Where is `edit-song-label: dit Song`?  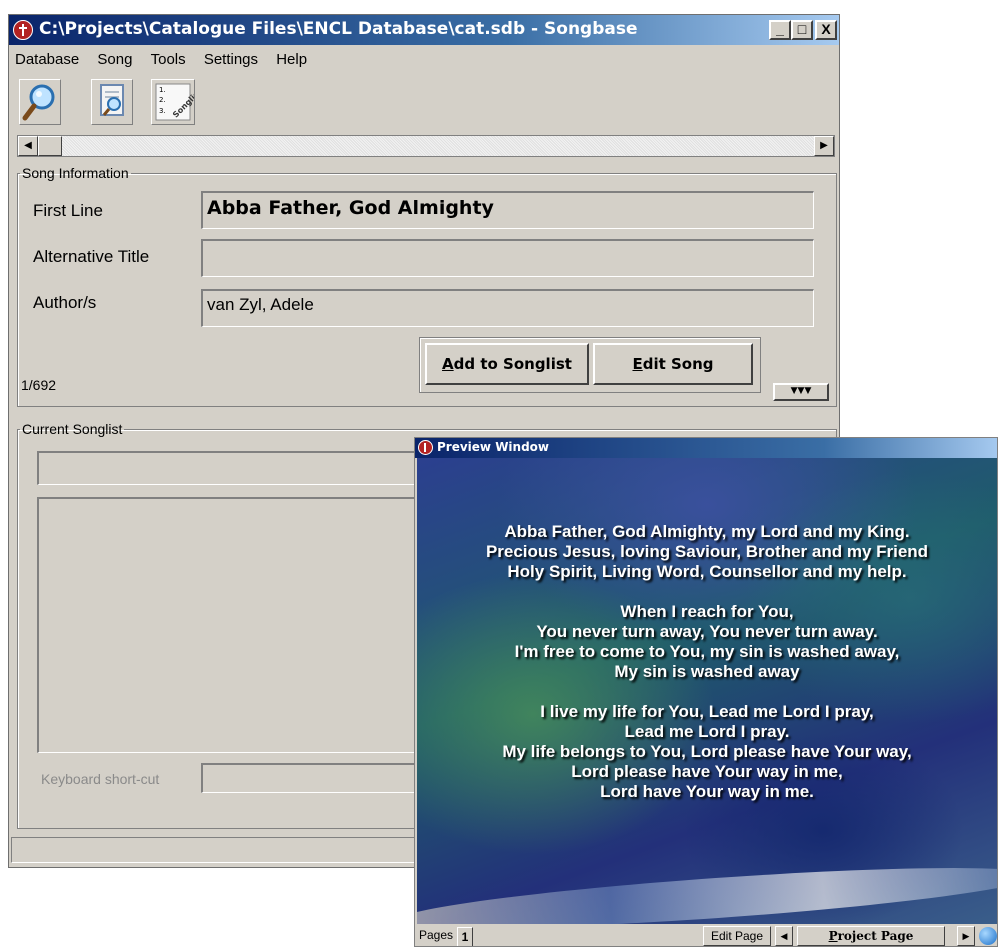
edit-song-label: dit Song is located at coordinates (678, 364).